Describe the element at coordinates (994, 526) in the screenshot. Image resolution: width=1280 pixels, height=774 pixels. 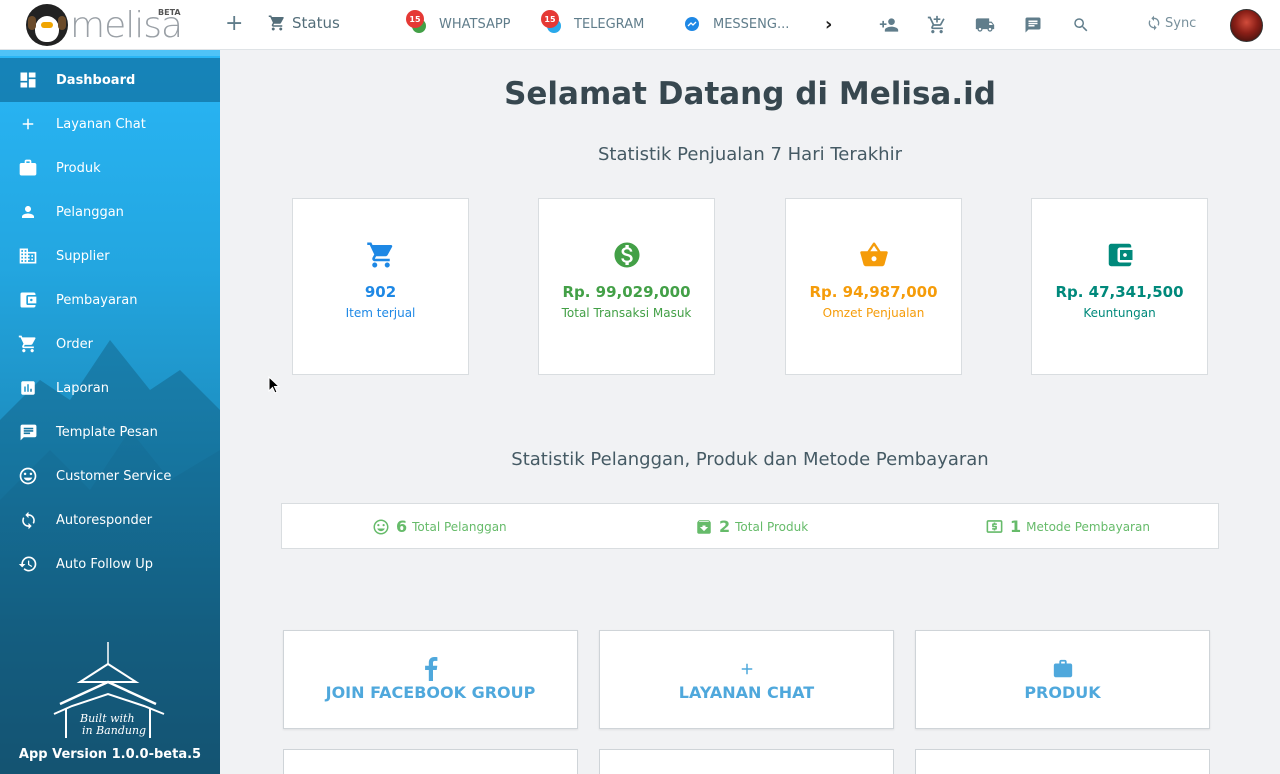
I see `money-icon` at that location.